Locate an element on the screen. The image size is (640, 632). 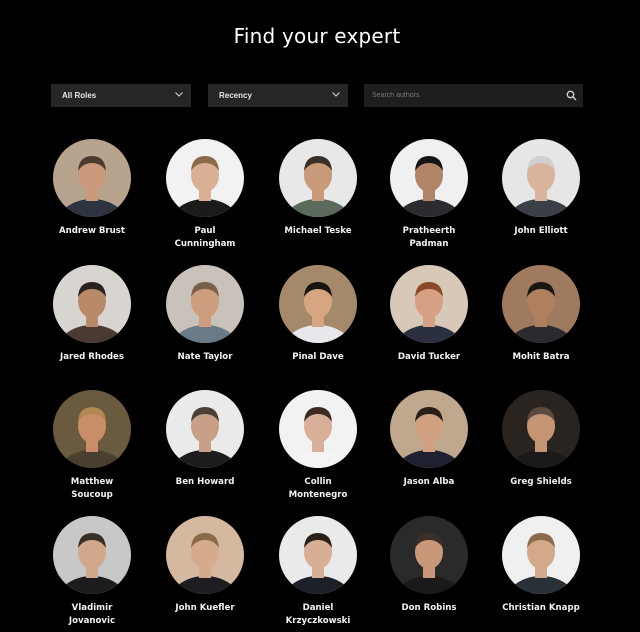
author-name: Pinal Dave is located at coordinates (318, 357).